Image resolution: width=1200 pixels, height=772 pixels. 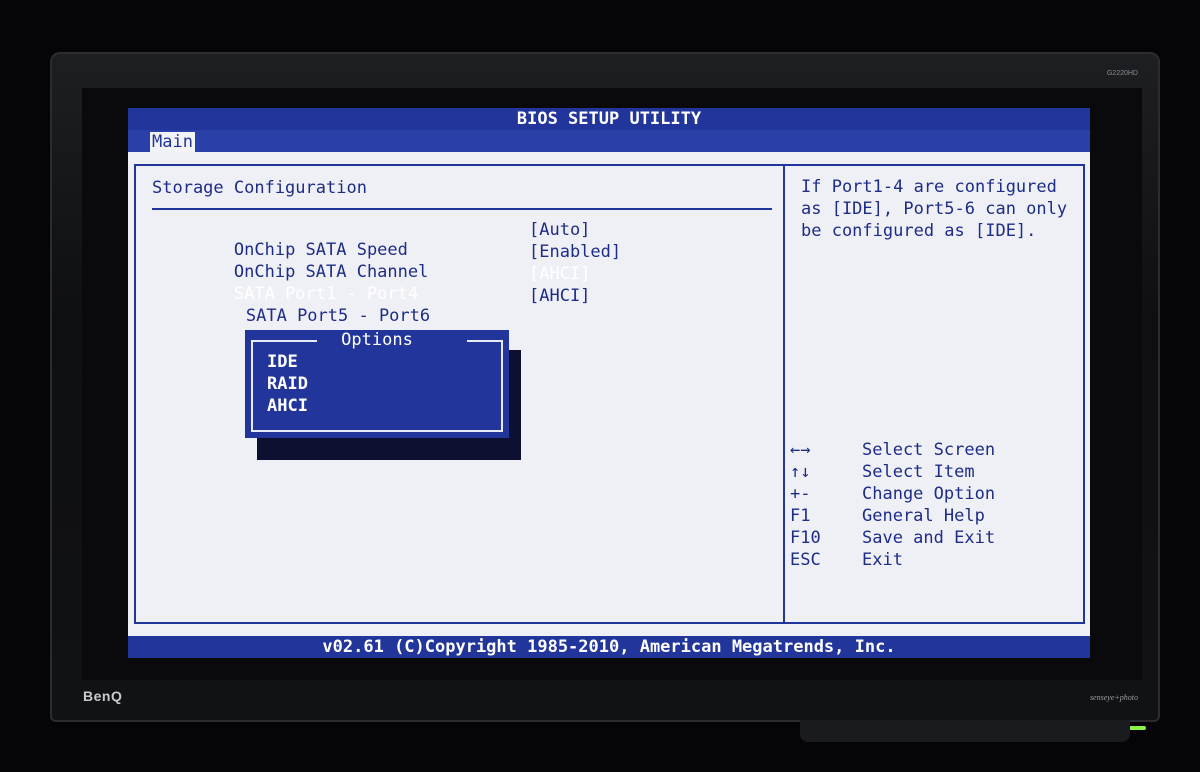 I want to click on tab-bar: Main, so click(x=609, y=141).